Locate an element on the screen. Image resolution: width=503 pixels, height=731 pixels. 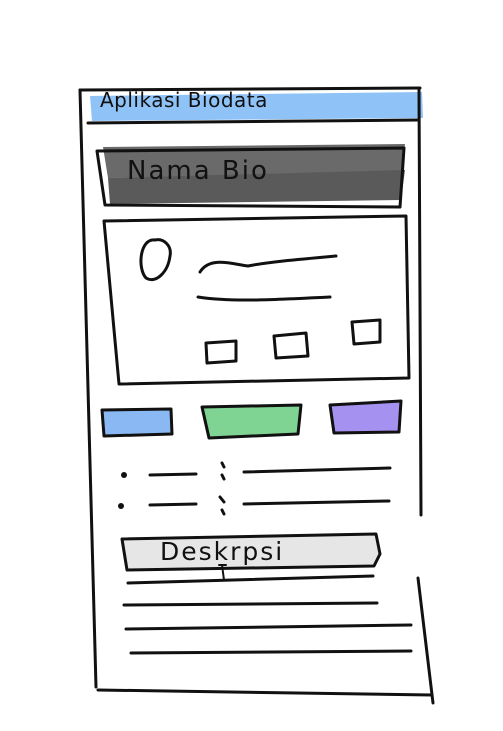
bio-lines is located at coordinates (267, 278).